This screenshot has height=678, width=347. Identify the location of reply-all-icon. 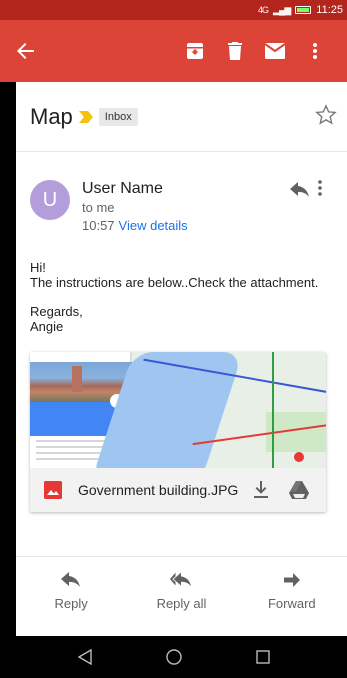
(181, 580).